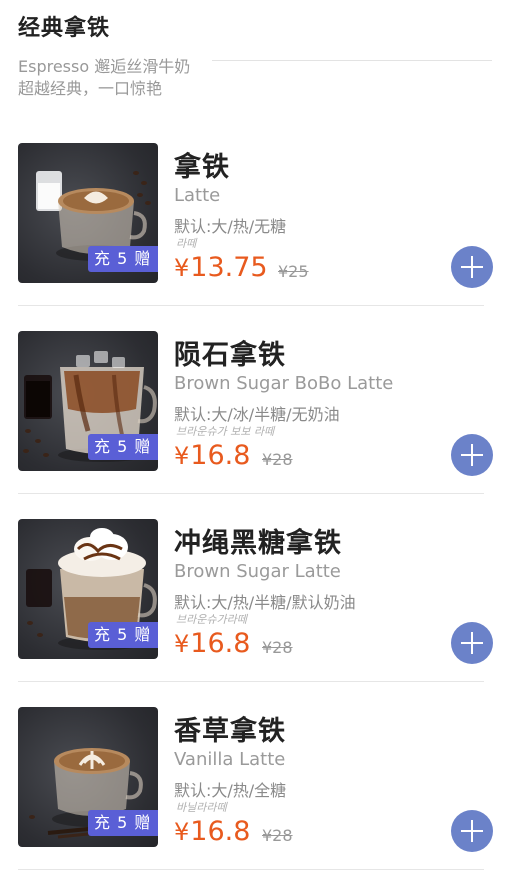 The image size is (511, 881). Describe the element at coordinates (230, 731) in the screenshot. I see `product-name: 香草拿铁` at that location.